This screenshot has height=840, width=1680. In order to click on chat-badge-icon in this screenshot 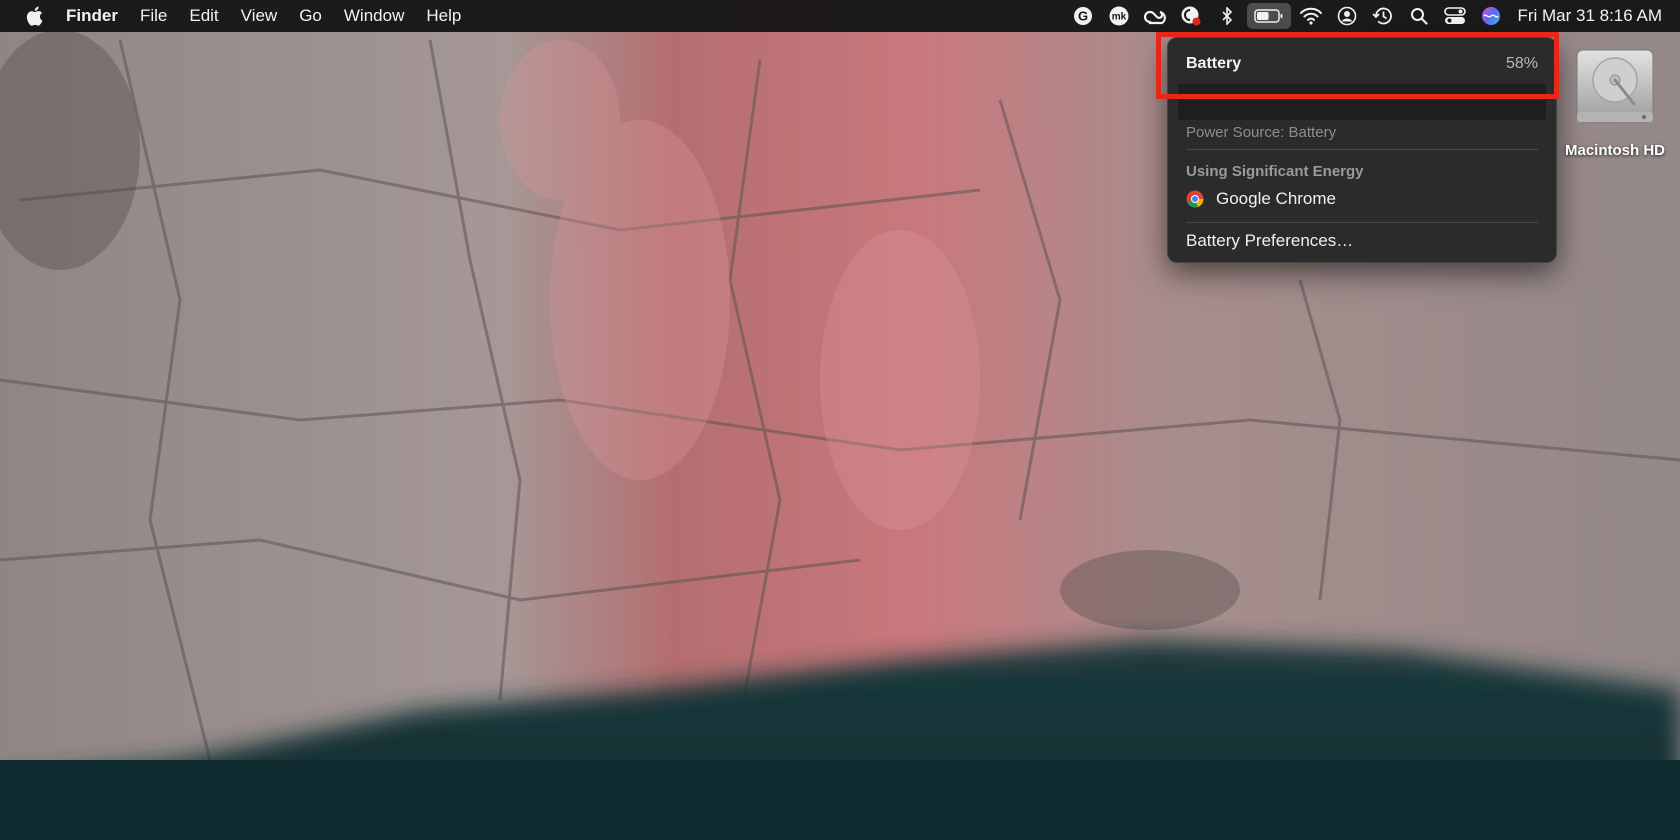, I will do `click(1191, 16)`.